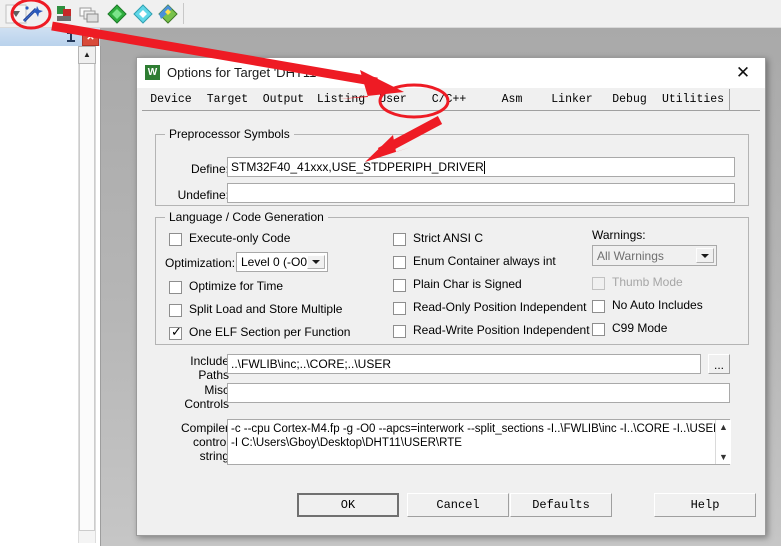 This screenshot has width=781, height=546. What do you see at coordinates (501, 330) in the screenshot?
I see `label-read-write-position-independent: Read-Write Position Independent` at bounding box center [501, 330].